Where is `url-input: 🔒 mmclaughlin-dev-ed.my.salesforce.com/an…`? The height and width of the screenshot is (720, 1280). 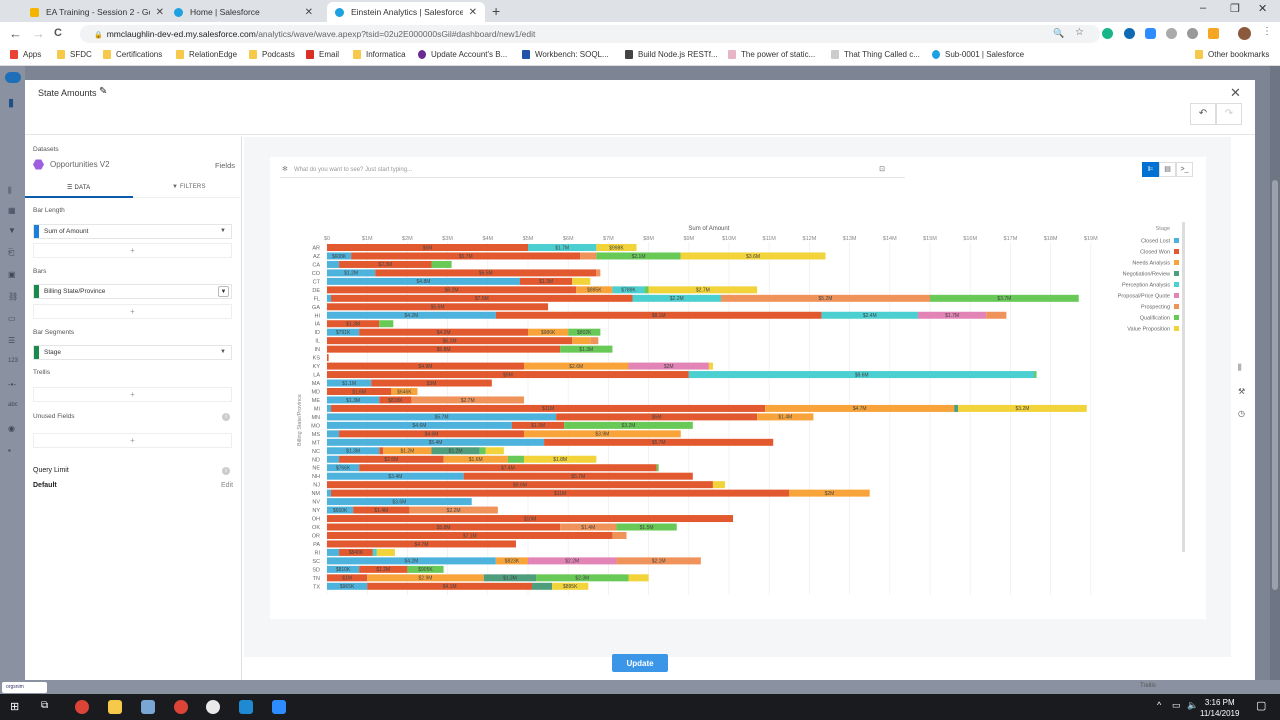 url-input: 🔒 mmclaughlin-dev-ed.my.salesforce.com/an… is located at coordinates (590, 34).